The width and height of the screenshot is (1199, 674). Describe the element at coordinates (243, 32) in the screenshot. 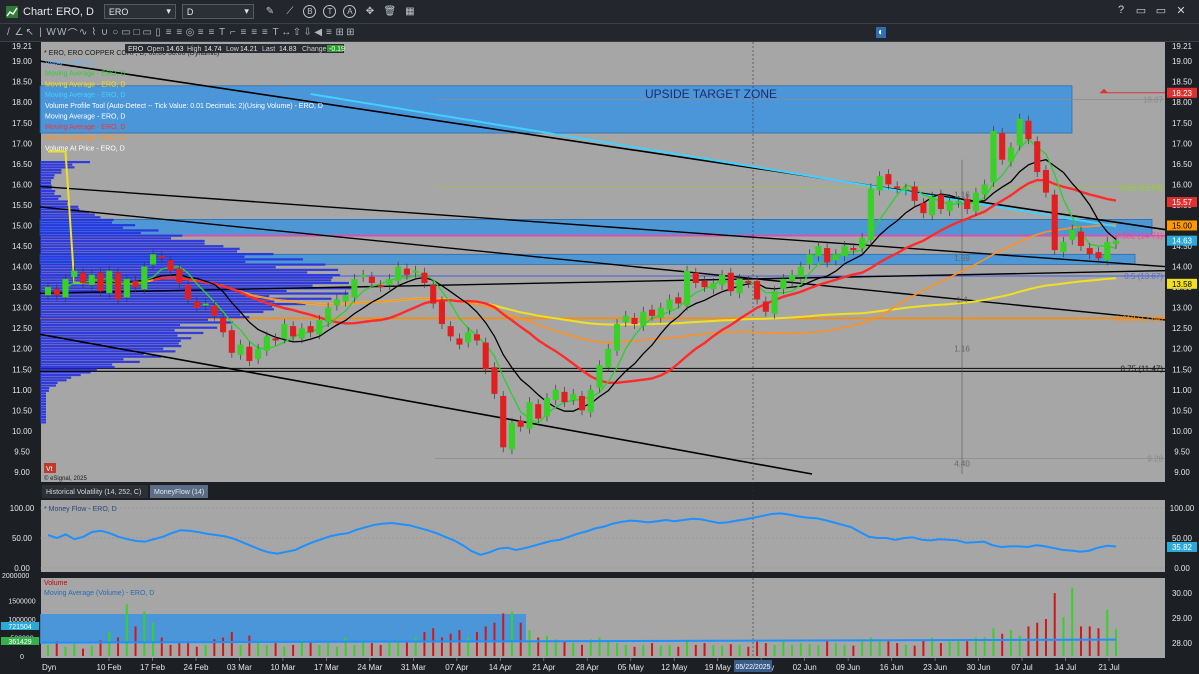

I see `drawing-tool-22: ≡` at that location.